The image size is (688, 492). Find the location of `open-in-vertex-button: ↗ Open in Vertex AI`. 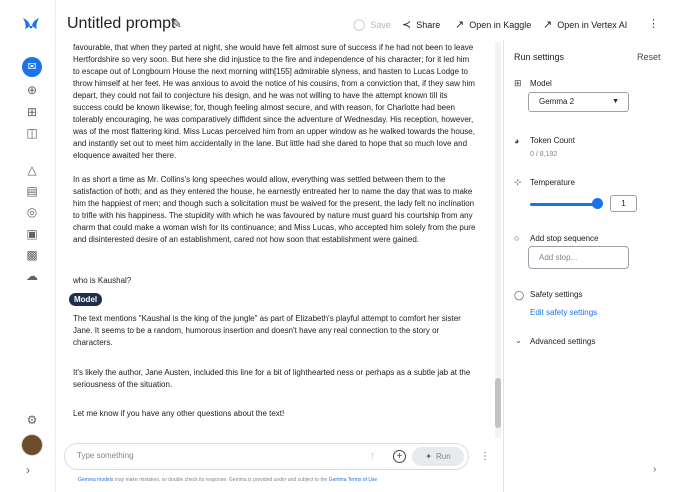

open-in-vertex-button: ↗ Open in Vertex AI is located at coordinates (585, 24).